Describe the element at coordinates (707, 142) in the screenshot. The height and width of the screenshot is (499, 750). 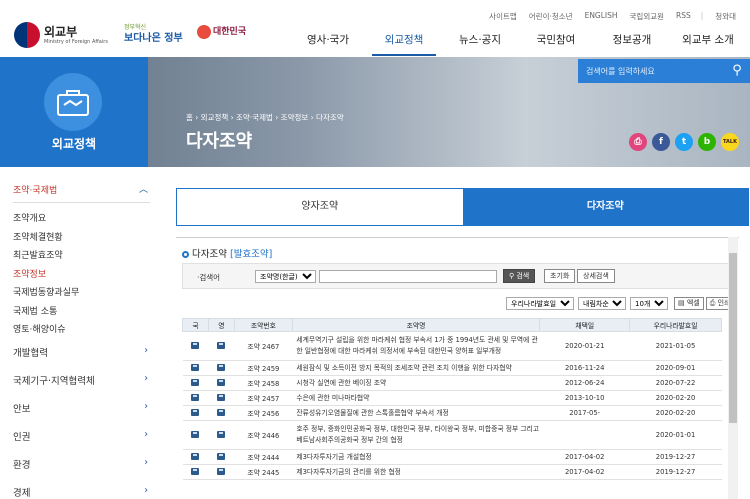
I see `blog-icon: b` at that location.